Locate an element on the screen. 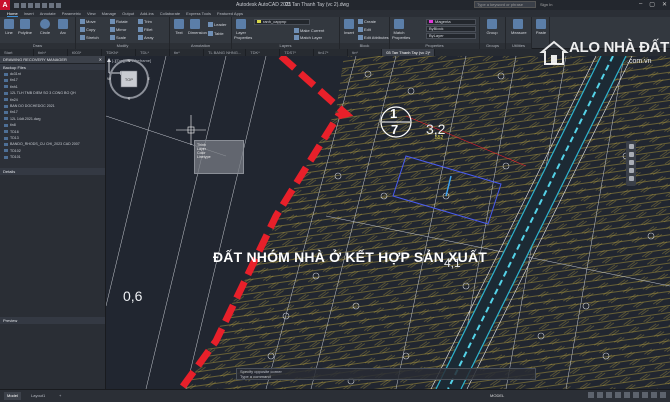  lineweight-icon is located at coordinates (636, 395).